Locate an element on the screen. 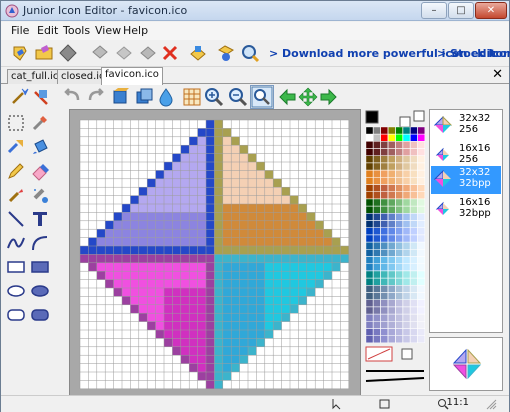 The width and height of the screenshot is (510, 412). palette-swatches is located at coordinates (395, 250).